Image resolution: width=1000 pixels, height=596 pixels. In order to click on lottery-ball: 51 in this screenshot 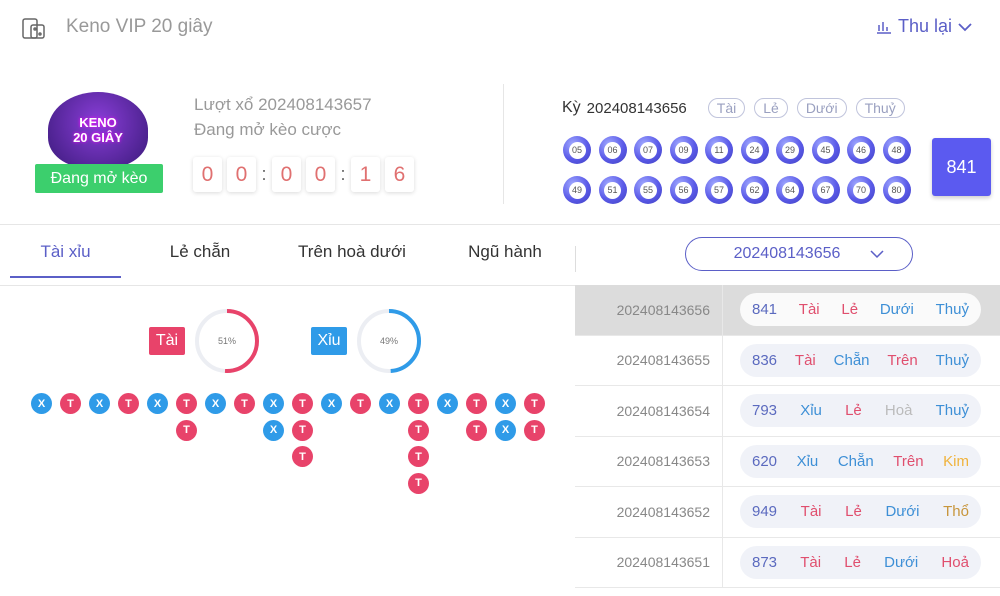, I will do `click(612, 190)`.